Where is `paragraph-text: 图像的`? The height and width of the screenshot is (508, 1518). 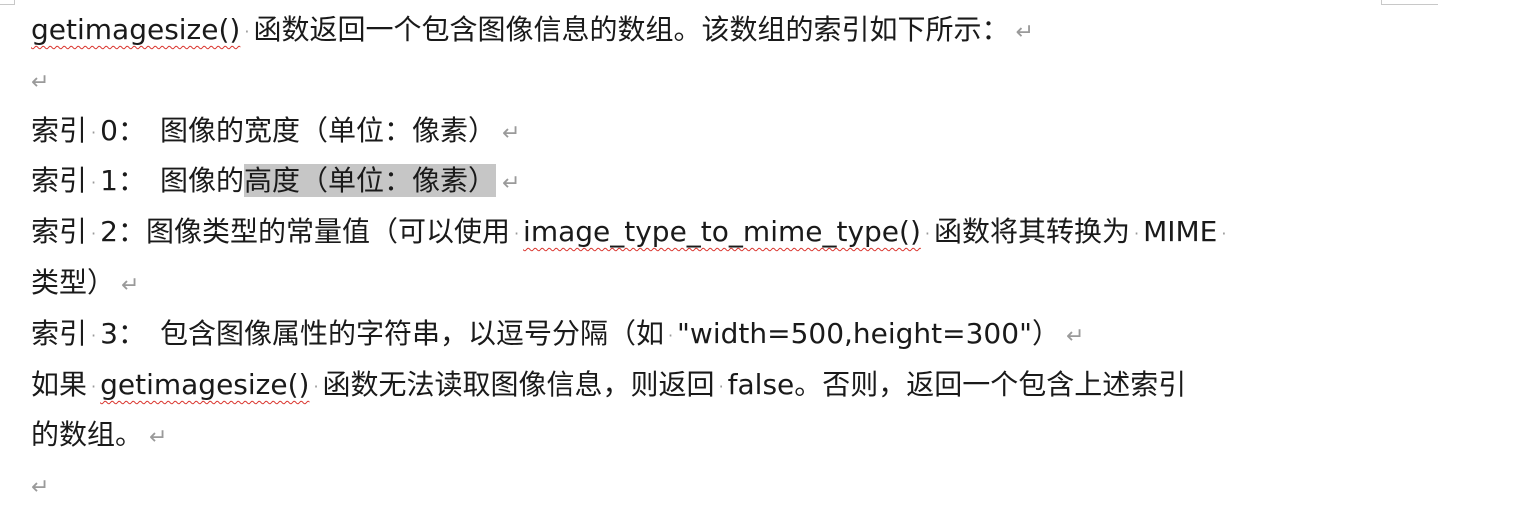
paragraph-text: 图像的 is located at coordinates (201, 180).